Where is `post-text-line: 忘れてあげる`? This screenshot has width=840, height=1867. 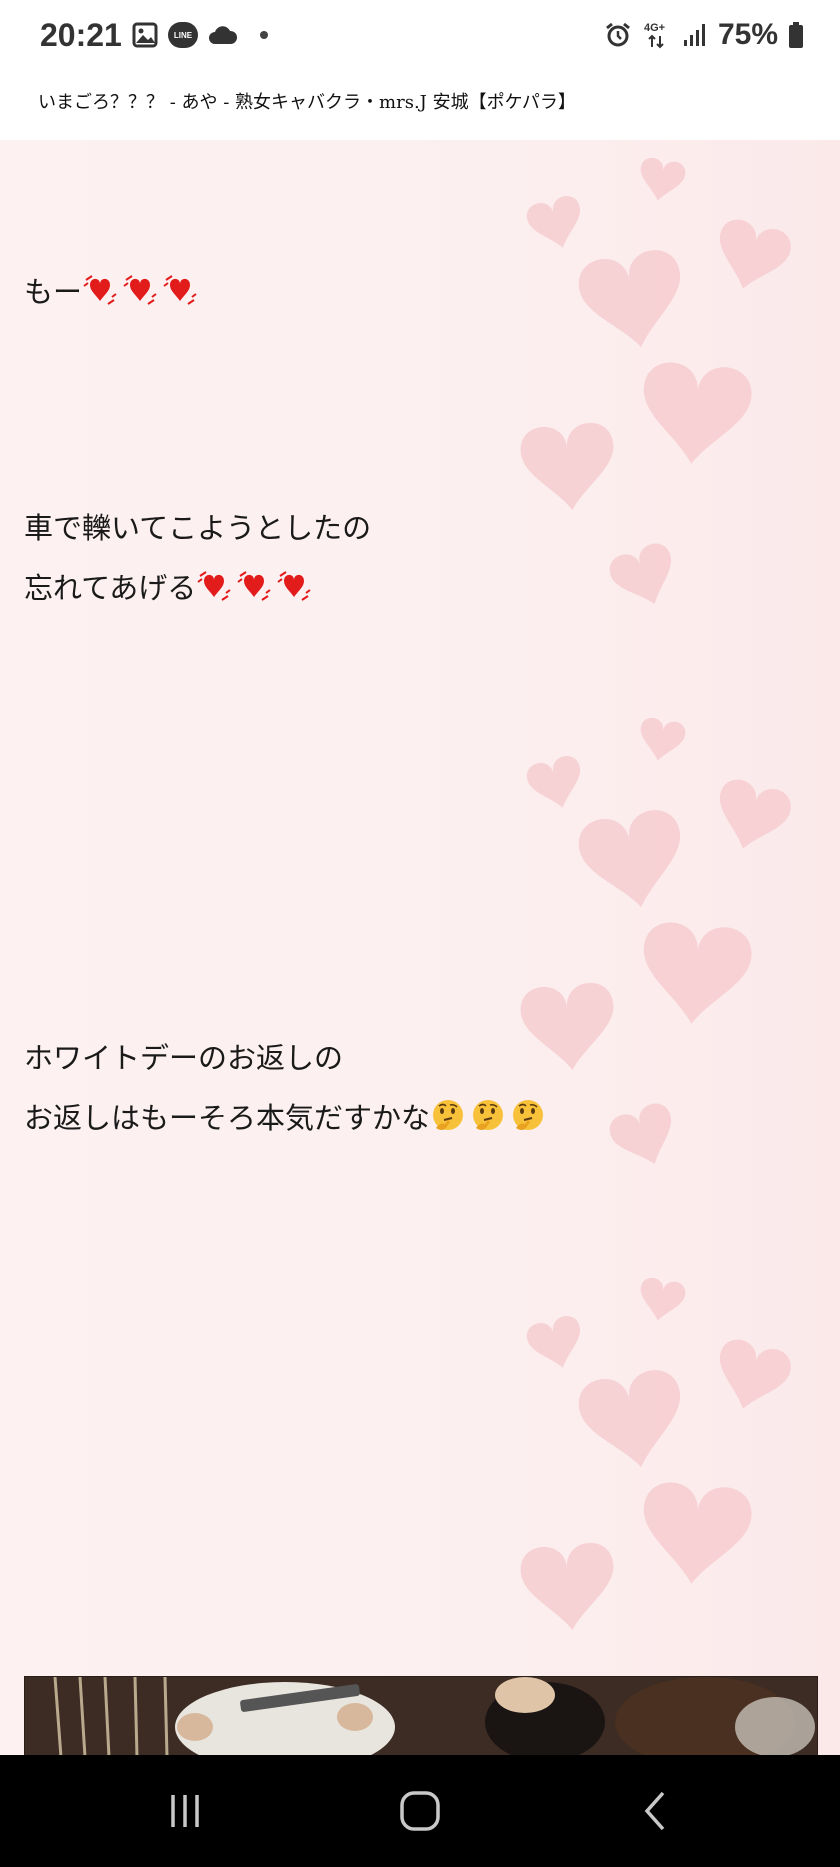 post-text-line: 忘れてあげる is located at coordinates (110, 588).